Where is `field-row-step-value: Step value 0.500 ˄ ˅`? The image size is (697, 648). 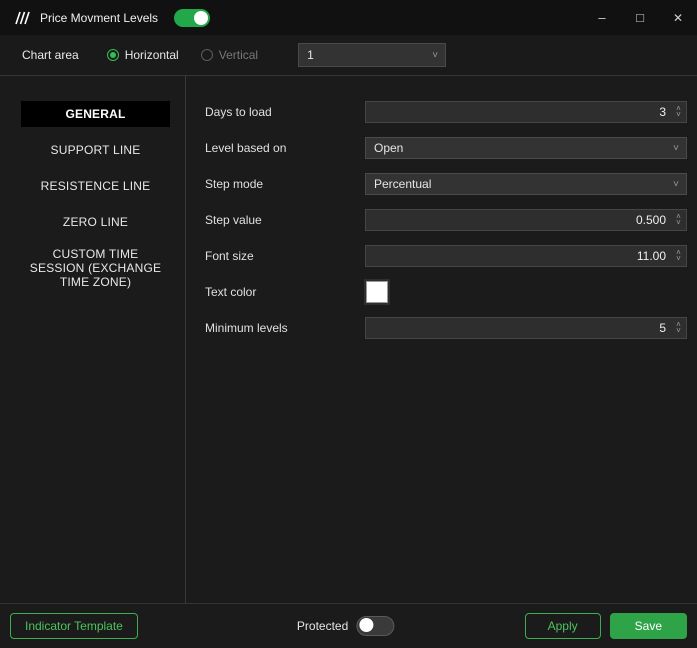 field-row-step-value: Step value 0.500 ˄ ˅ is located at coordinates (446, 220).